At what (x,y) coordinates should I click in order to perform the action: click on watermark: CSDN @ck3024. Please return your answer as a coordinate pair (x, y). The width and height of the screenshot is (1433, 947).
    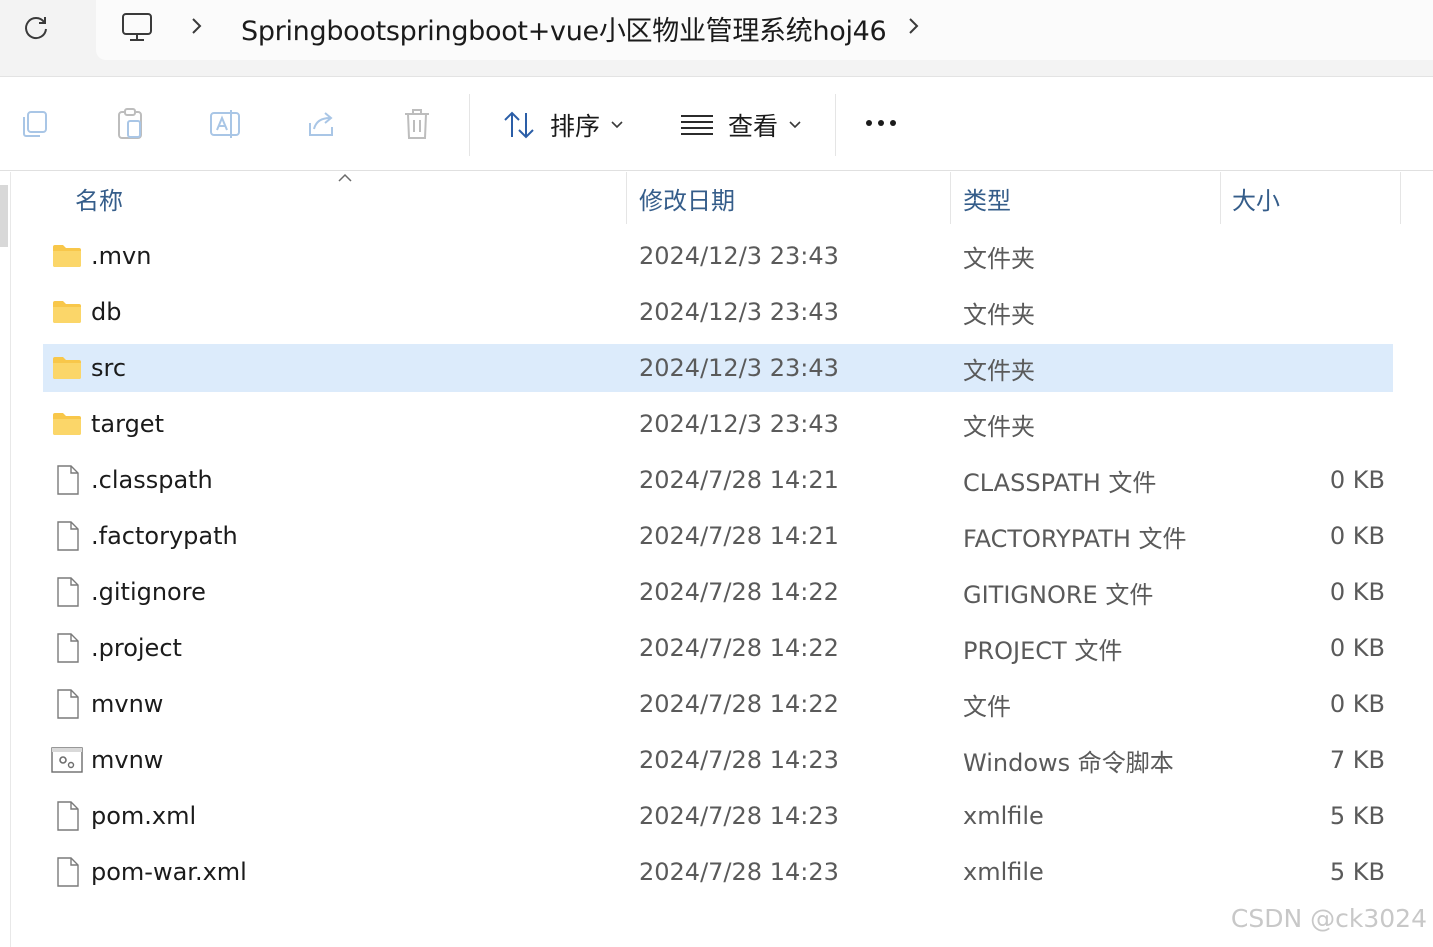
    Looking at the image, I should click on (1328, 918).